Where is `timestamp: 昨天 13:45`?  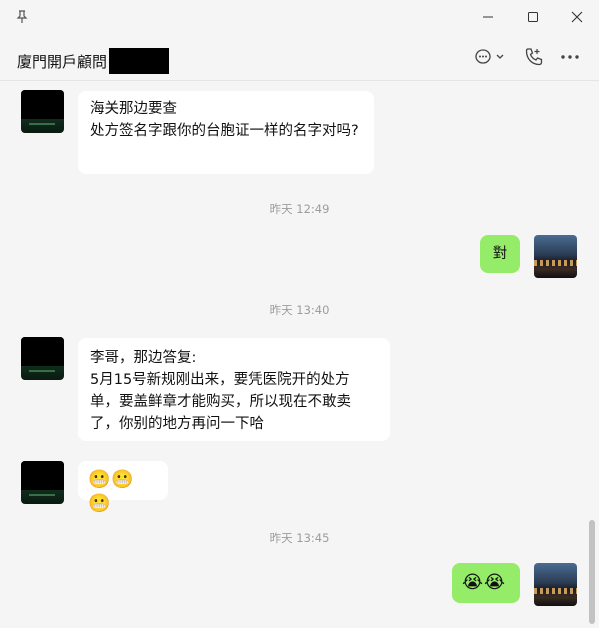
timestamp: 昨天 13:45 is located at coordinates (299, 538).